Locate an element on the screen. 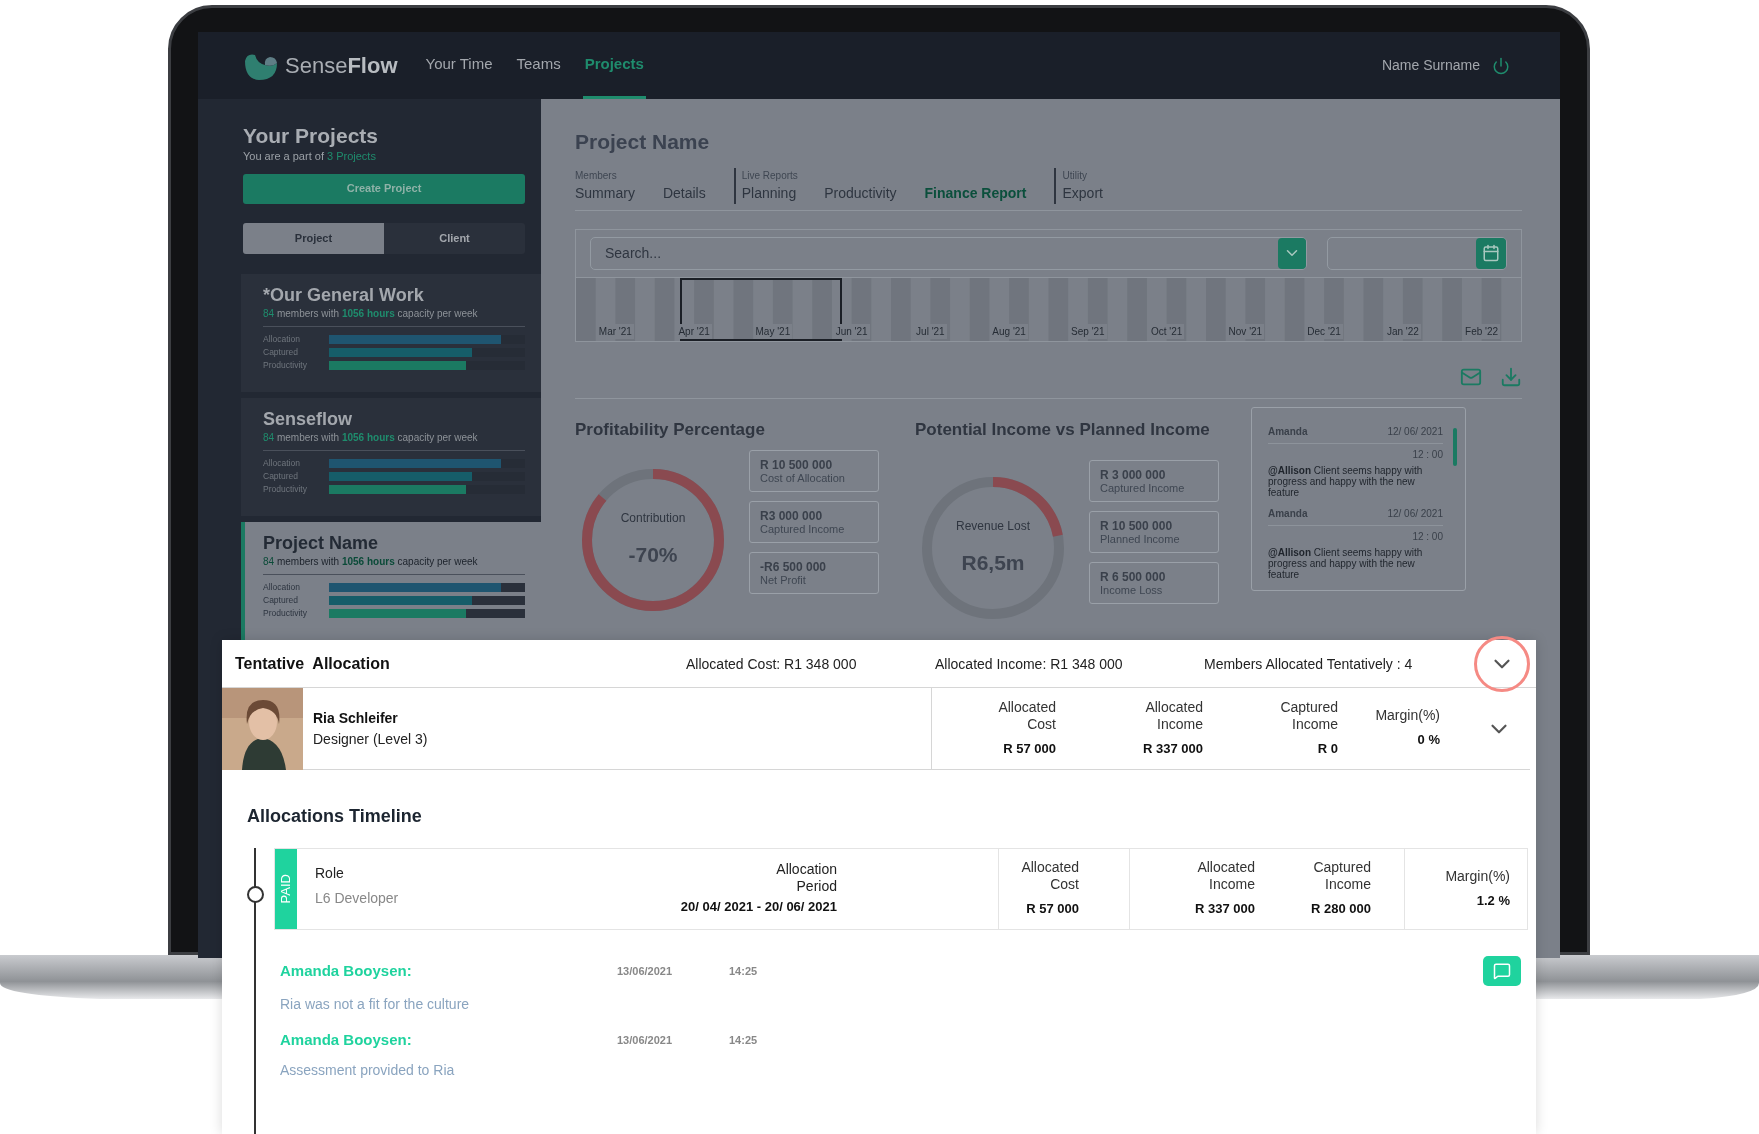 Image resolution: width=1759 pixels, height=1134 pixels. note-author: Amanda Booysen: is located at coordinates (346, 1040).